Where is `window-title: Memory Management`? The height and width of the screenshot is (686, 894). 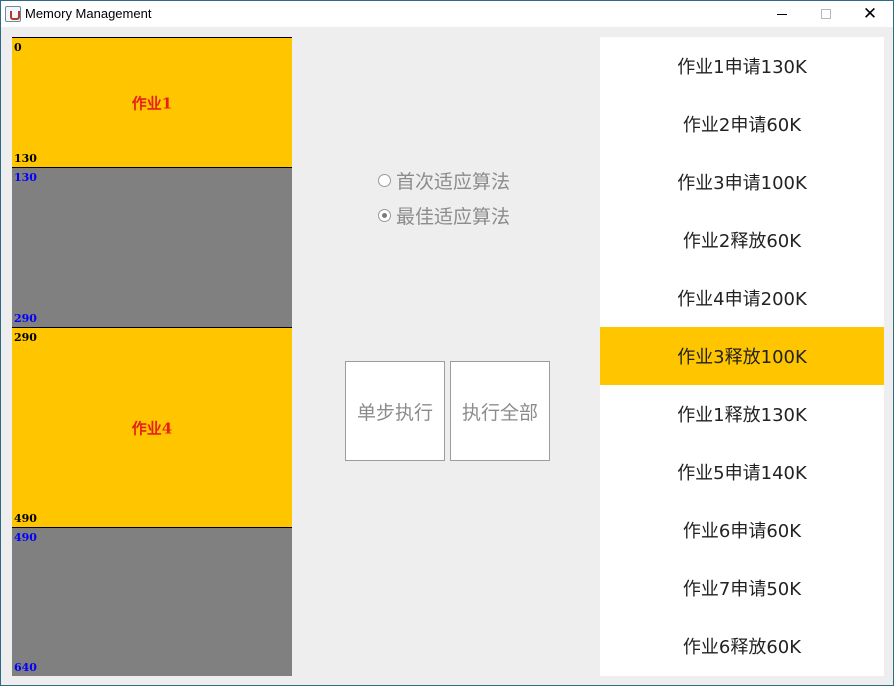 window-title: Memory Management is located at coordinates (88, 13).